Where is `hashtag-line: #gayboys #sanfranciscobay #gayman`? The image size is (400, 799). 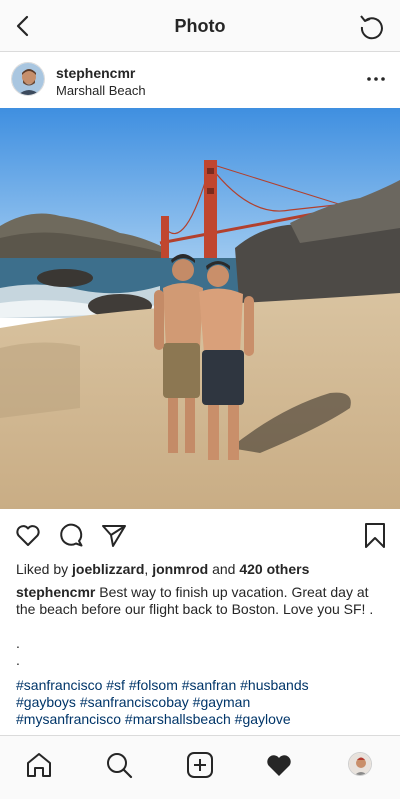 hashtag-line: #gayboys #sanfranciscobay #gayman is located at coordinates (202, 702).